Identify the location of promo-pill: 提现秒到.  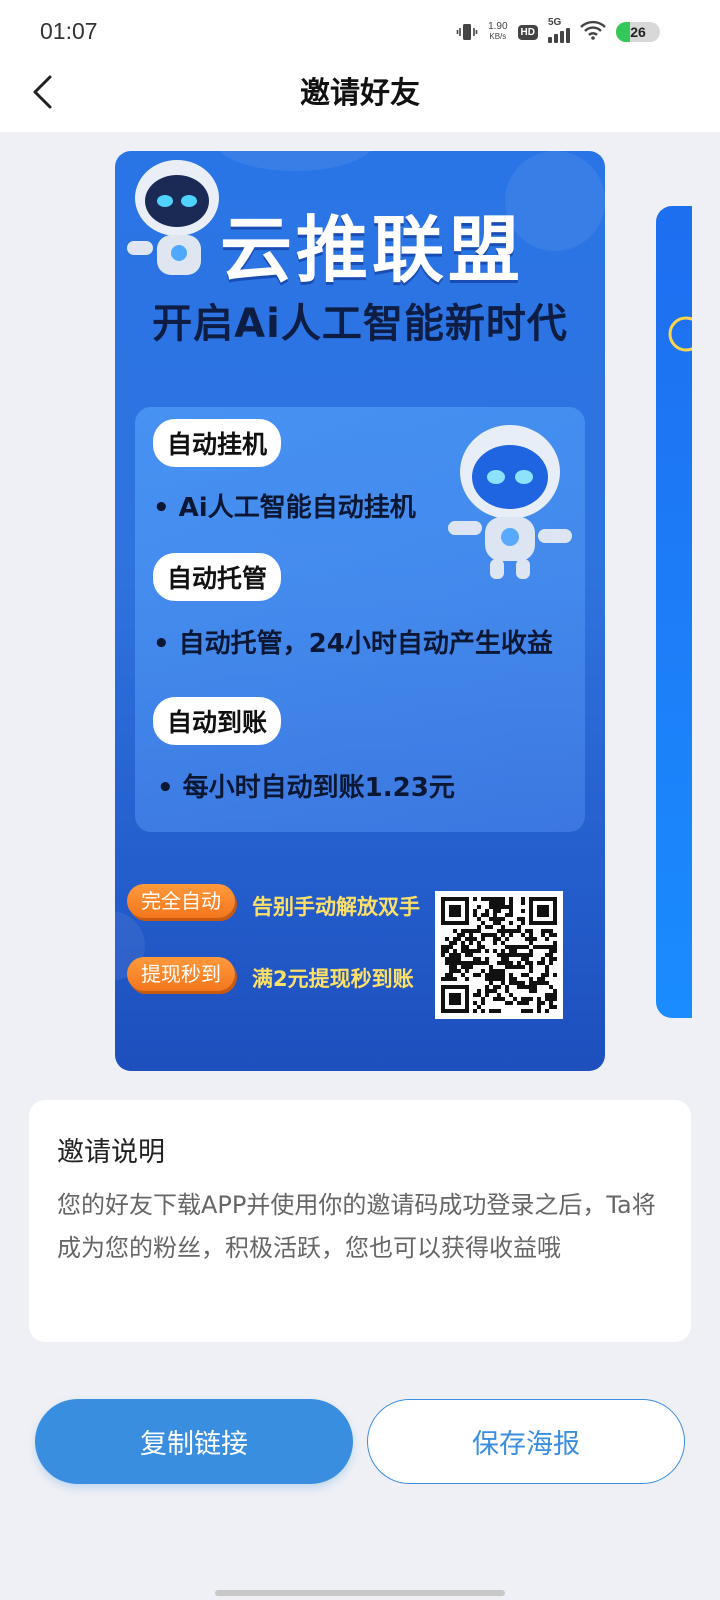
(181, 974).